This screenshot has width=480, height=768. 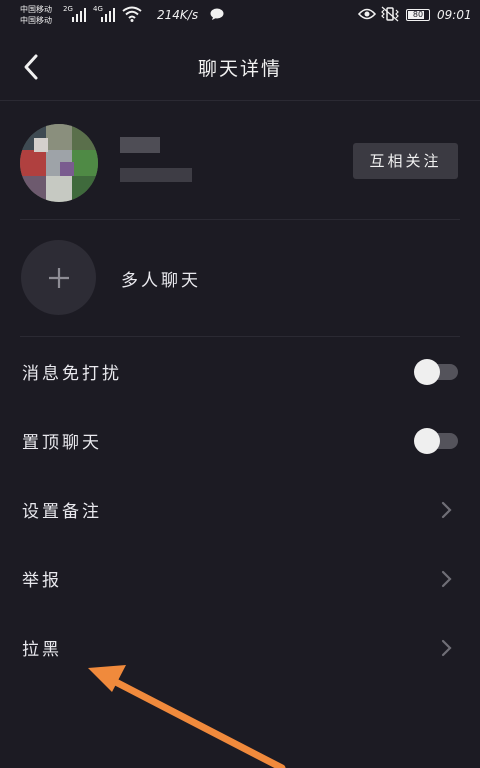 I want to click on carrier-2: 中国移动, so click(x=36, y=20).